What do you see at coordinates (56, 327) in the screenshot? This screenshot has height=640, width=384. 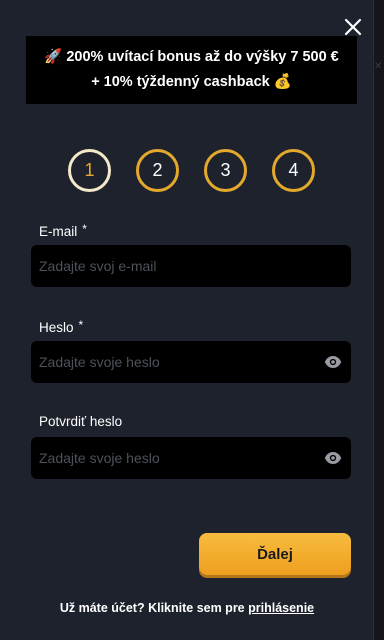 I see `password-label-text: Heslo` at bounding box center [56, 327].